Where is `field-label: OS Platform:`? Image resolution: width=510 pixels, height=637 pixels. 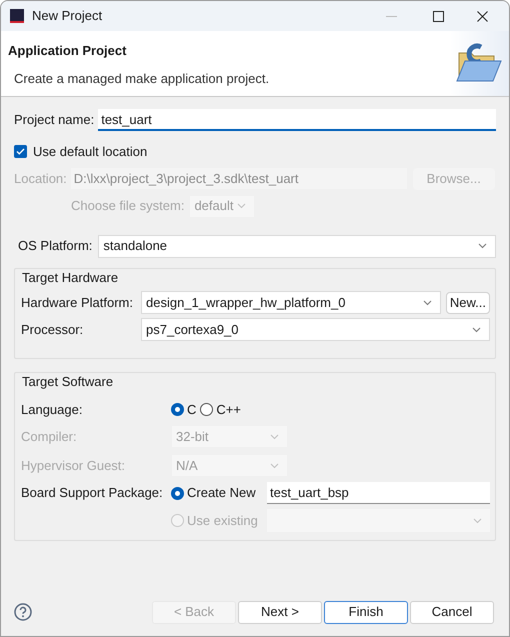
field-label: OS Platform: is located at coordinates (55, 246).